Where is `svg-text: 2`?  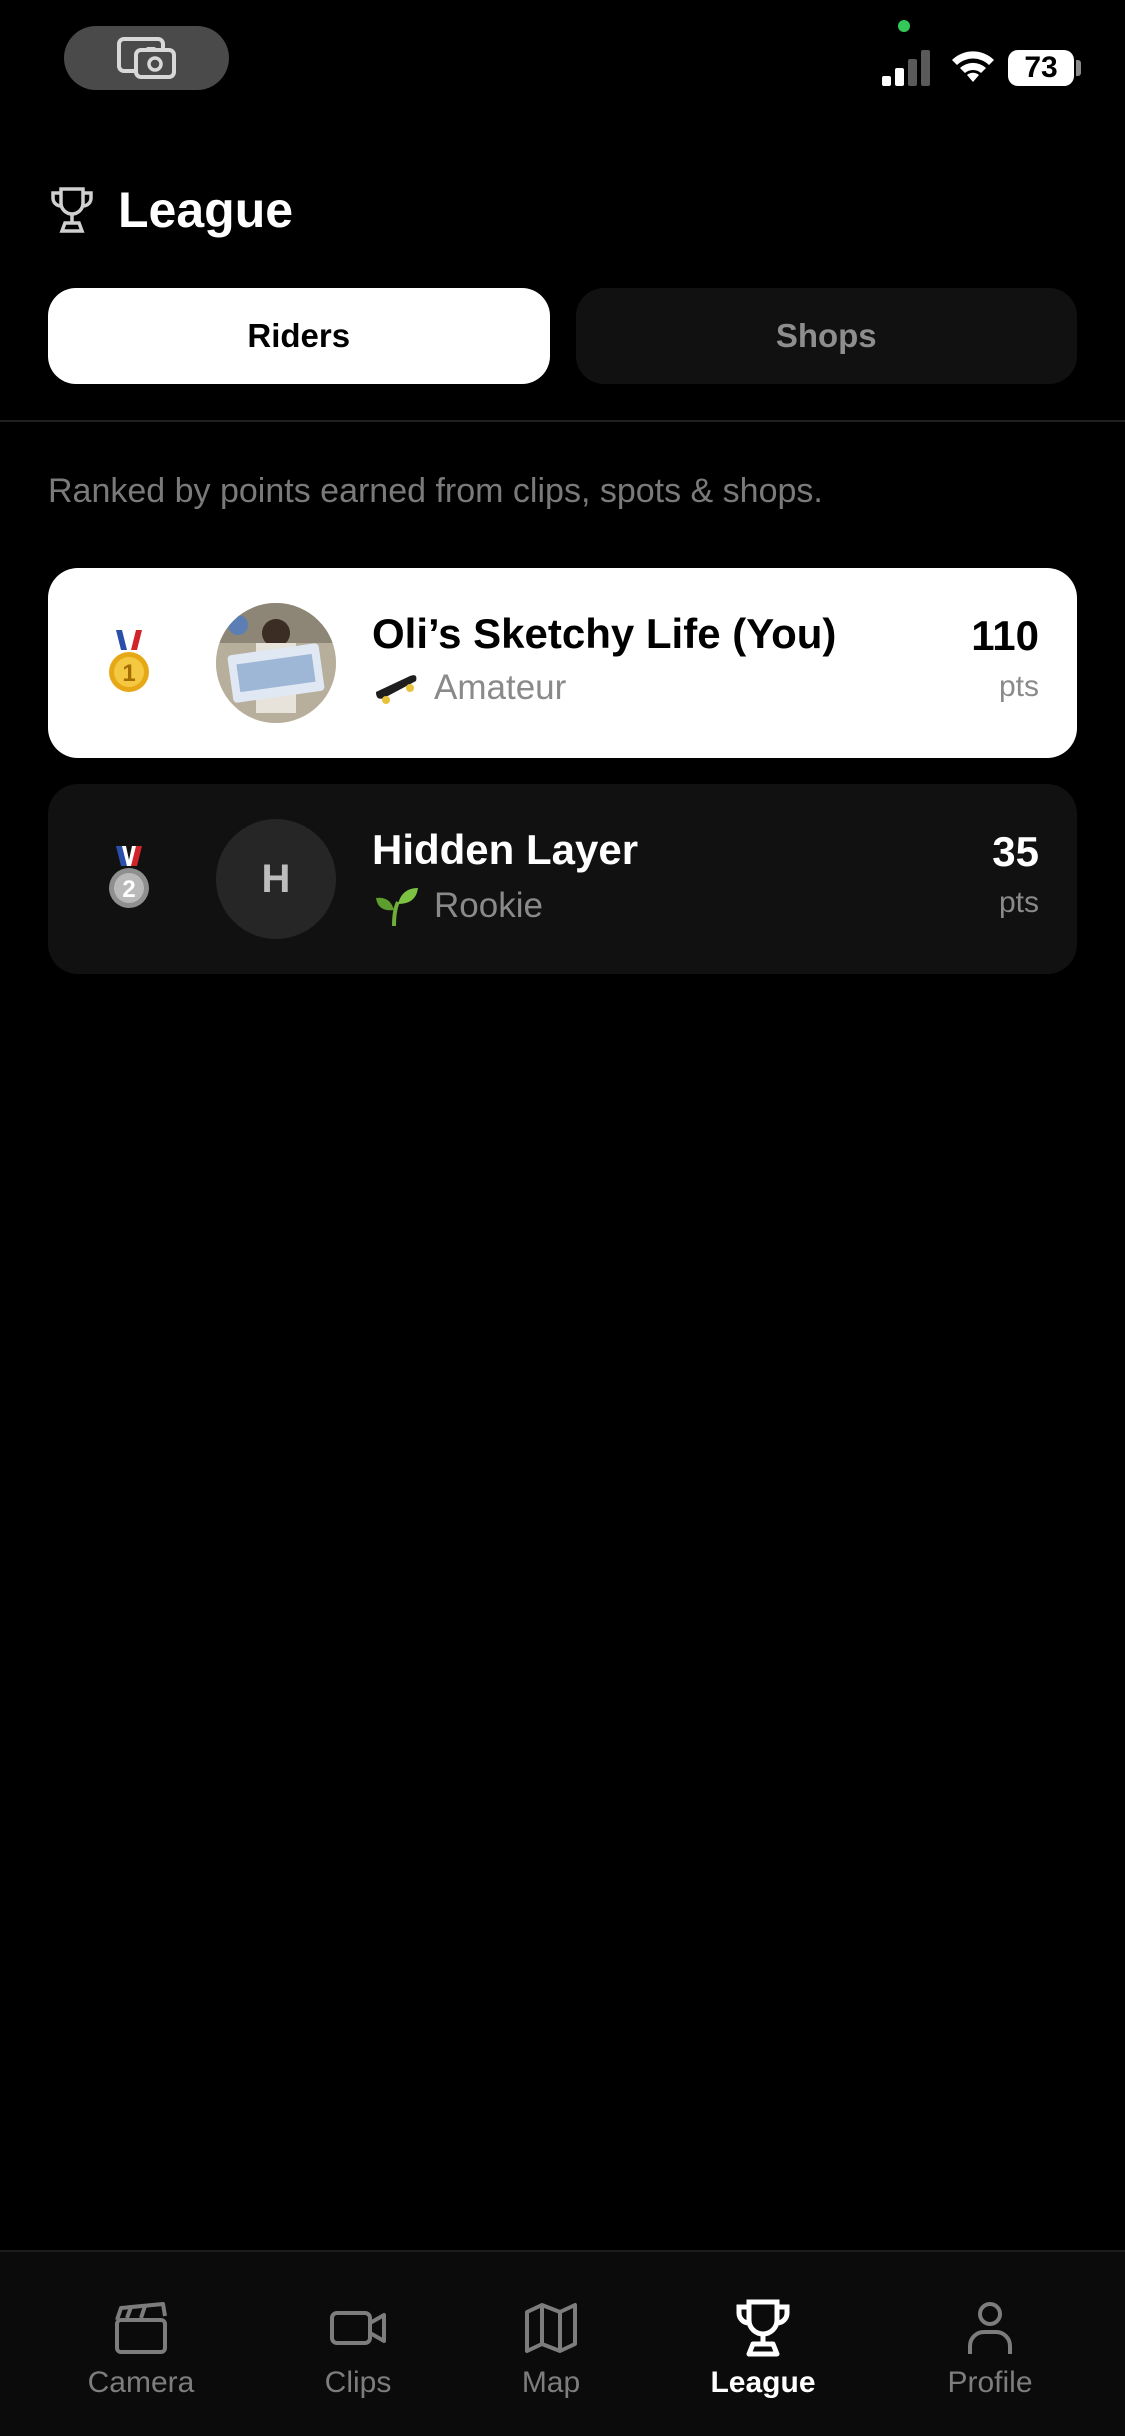 svg-text: 2 is located at coordinates (128, 889).